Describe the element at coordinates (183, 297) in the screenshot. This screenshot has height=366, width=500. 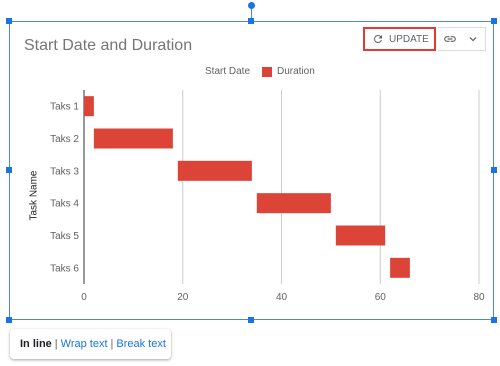
I see `x-tick-label: 20` at that location.